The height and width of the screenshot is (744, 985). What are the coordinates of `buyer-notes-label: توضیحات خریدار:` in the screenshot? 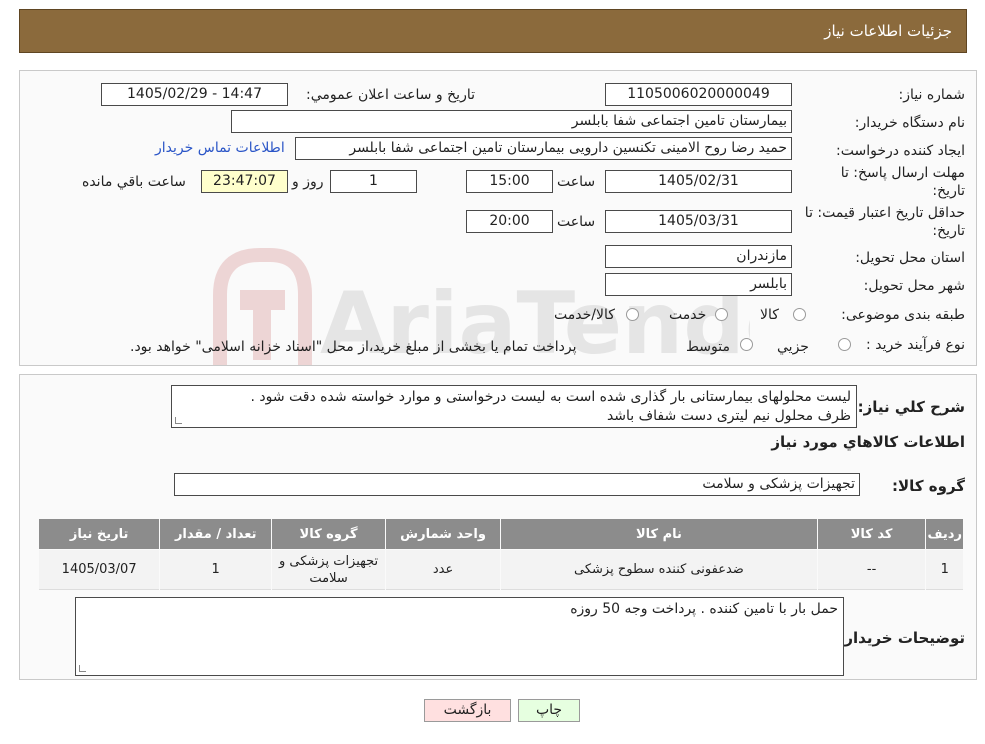 It's located at (901, 638).